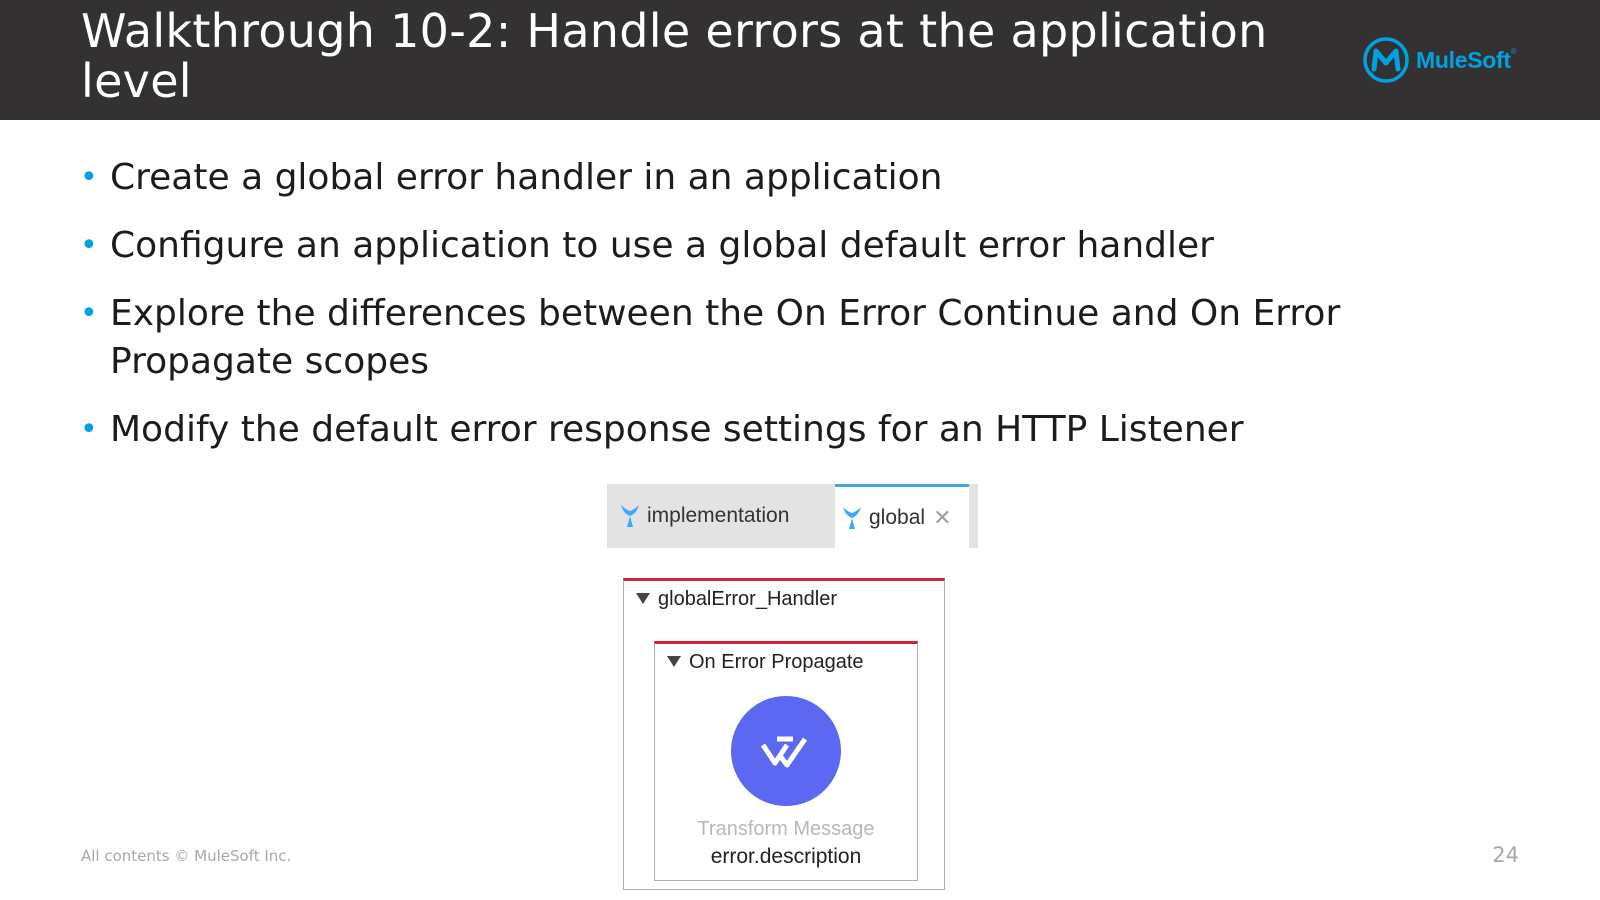  I want to click on mulesoft-logo: MuleSoft®, so click(1439, 60).